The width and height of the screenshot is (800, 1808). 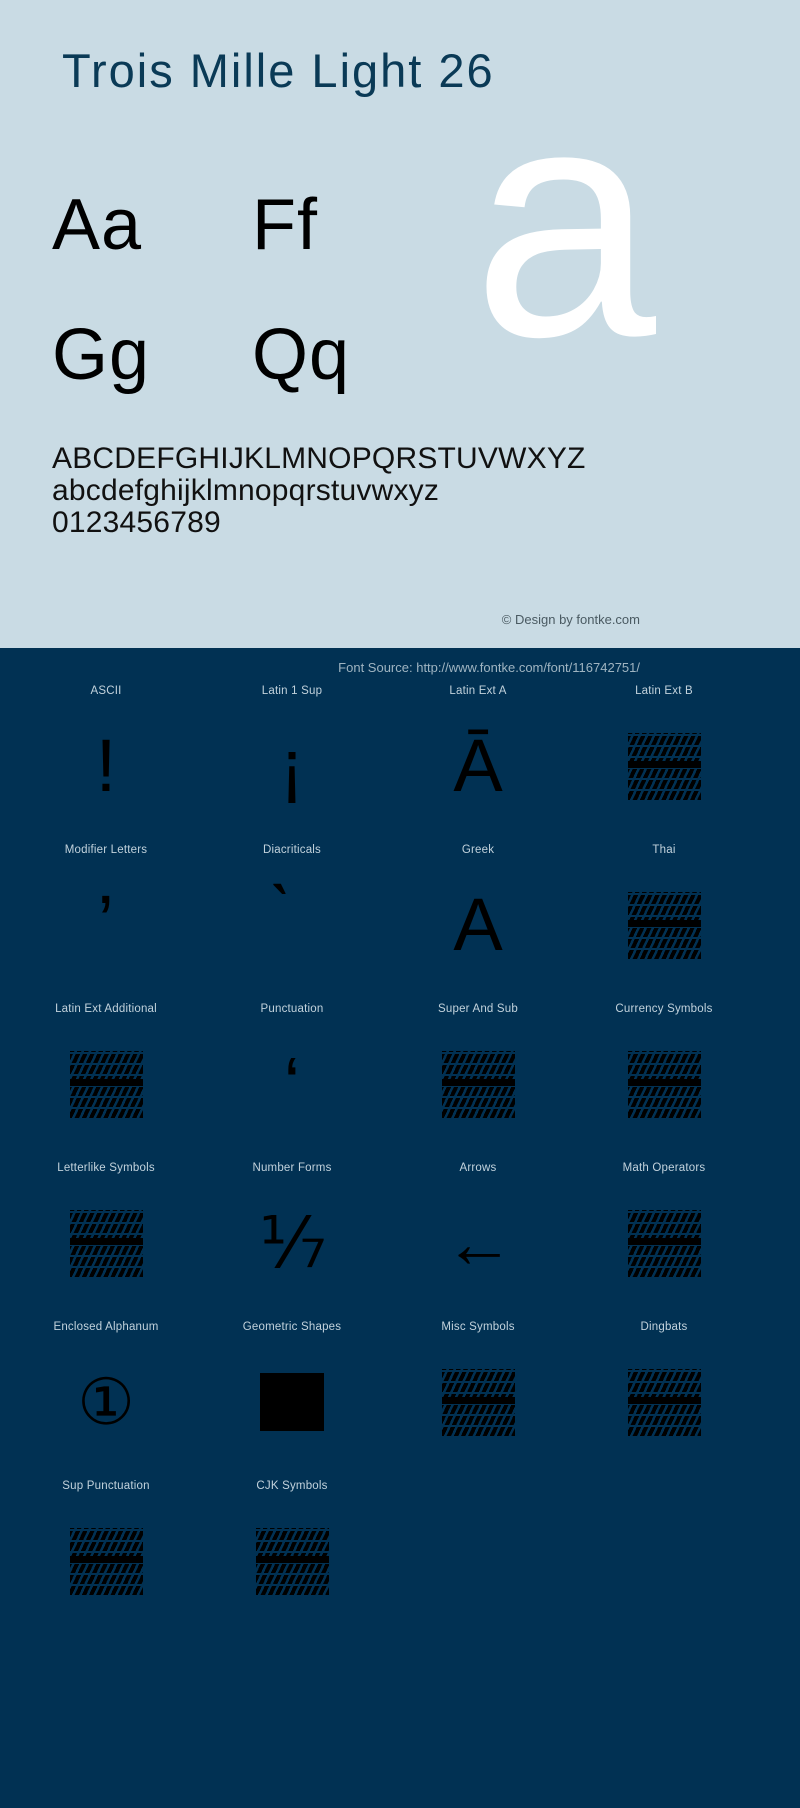 I want to click on unicode-block-cell: Number Forms ⅐, so click(x=292, y=1240).